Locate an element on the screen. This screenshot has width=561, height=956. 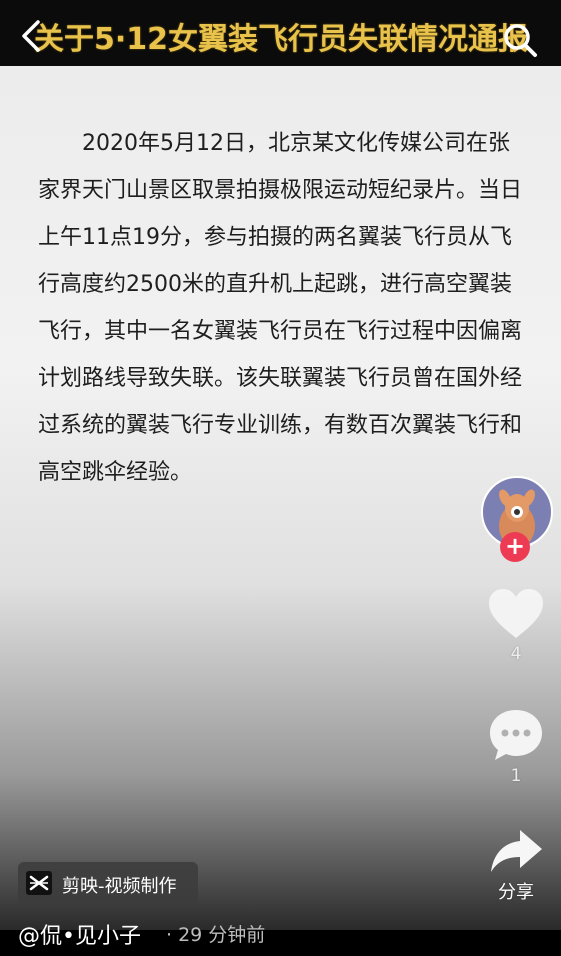
comment-button: 1 is located at coordinates (516, 747).